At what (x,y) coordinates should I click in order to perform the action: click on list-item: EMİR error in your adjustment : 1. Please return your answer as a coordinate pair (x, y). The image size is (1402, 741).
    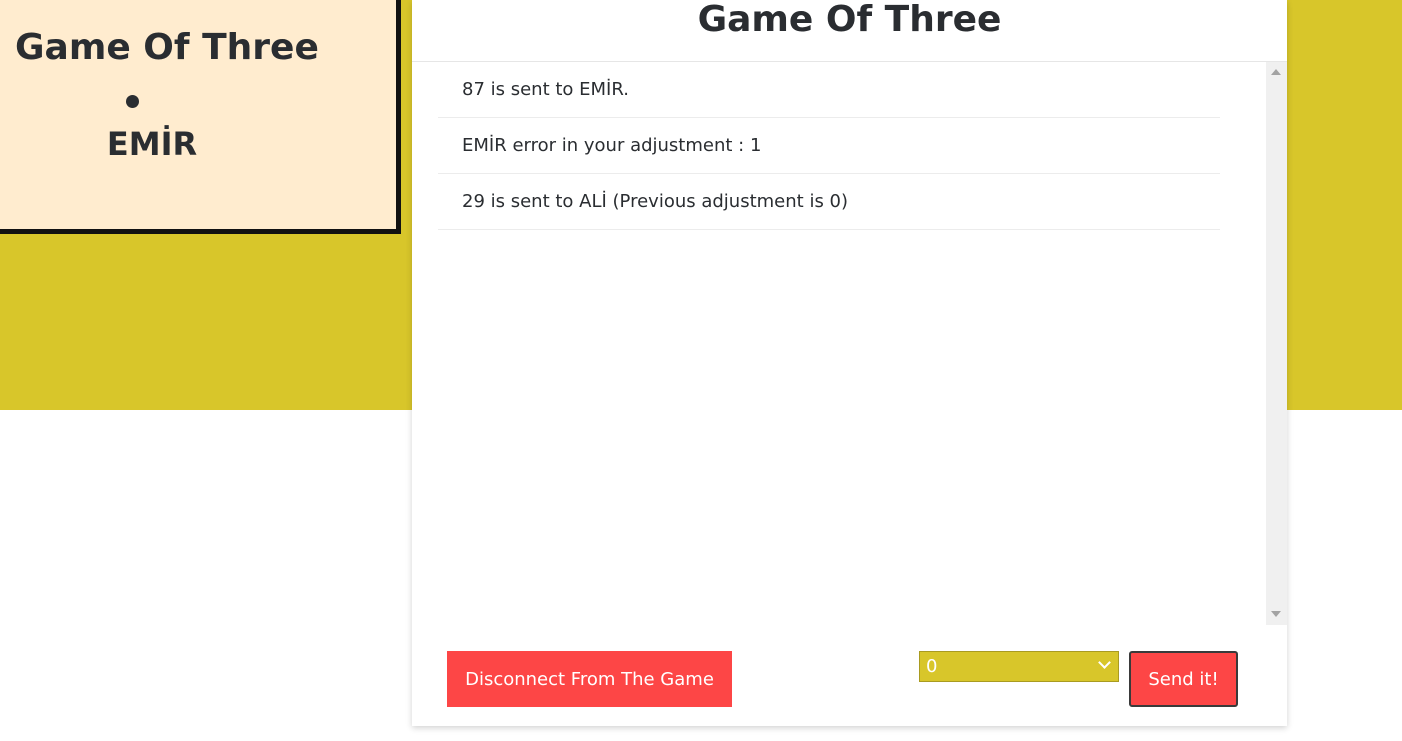
    Looking at the image, I should click on (829, 146).